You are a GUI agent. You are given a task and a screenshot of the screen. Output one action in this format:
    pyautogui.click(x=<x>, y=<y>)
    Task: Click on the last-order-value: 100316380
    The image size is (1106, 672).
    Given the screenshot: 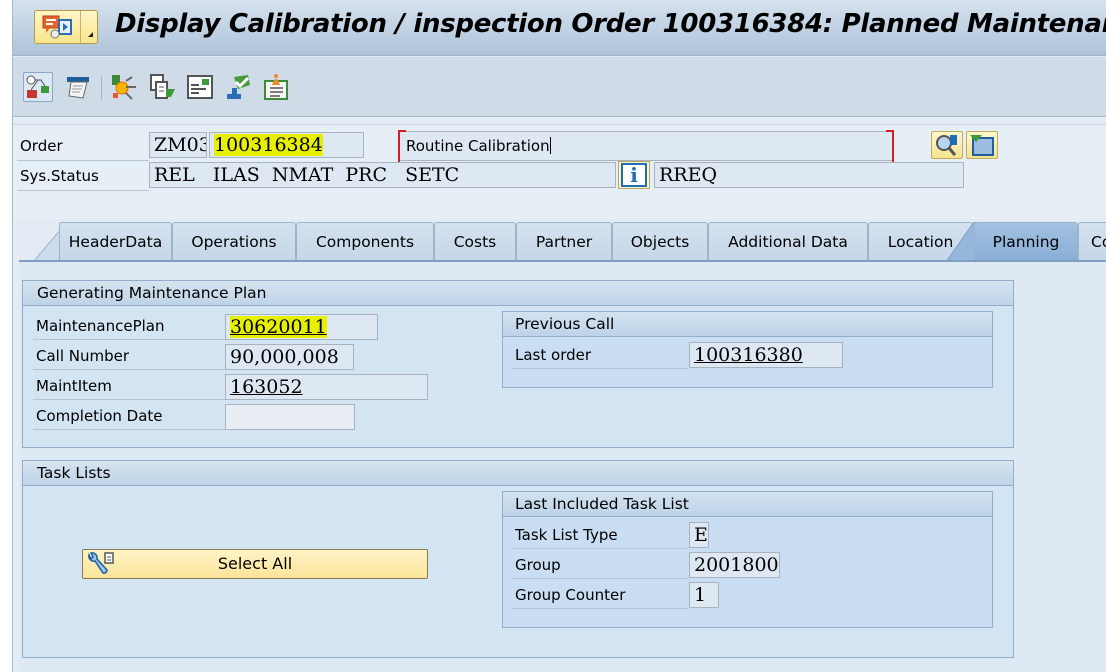 What is the action you would take?
    pyautogui.click(x=748, y=355)
    